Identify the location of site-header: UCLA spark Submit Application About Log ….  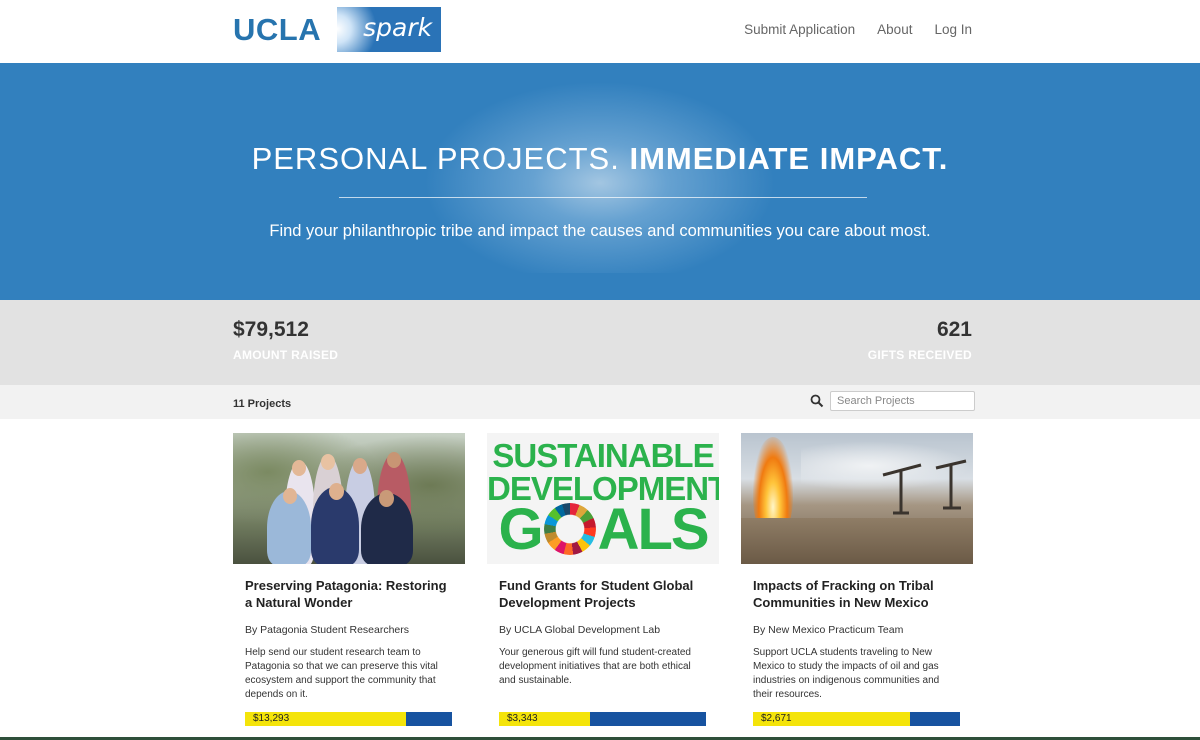
(600, 31).